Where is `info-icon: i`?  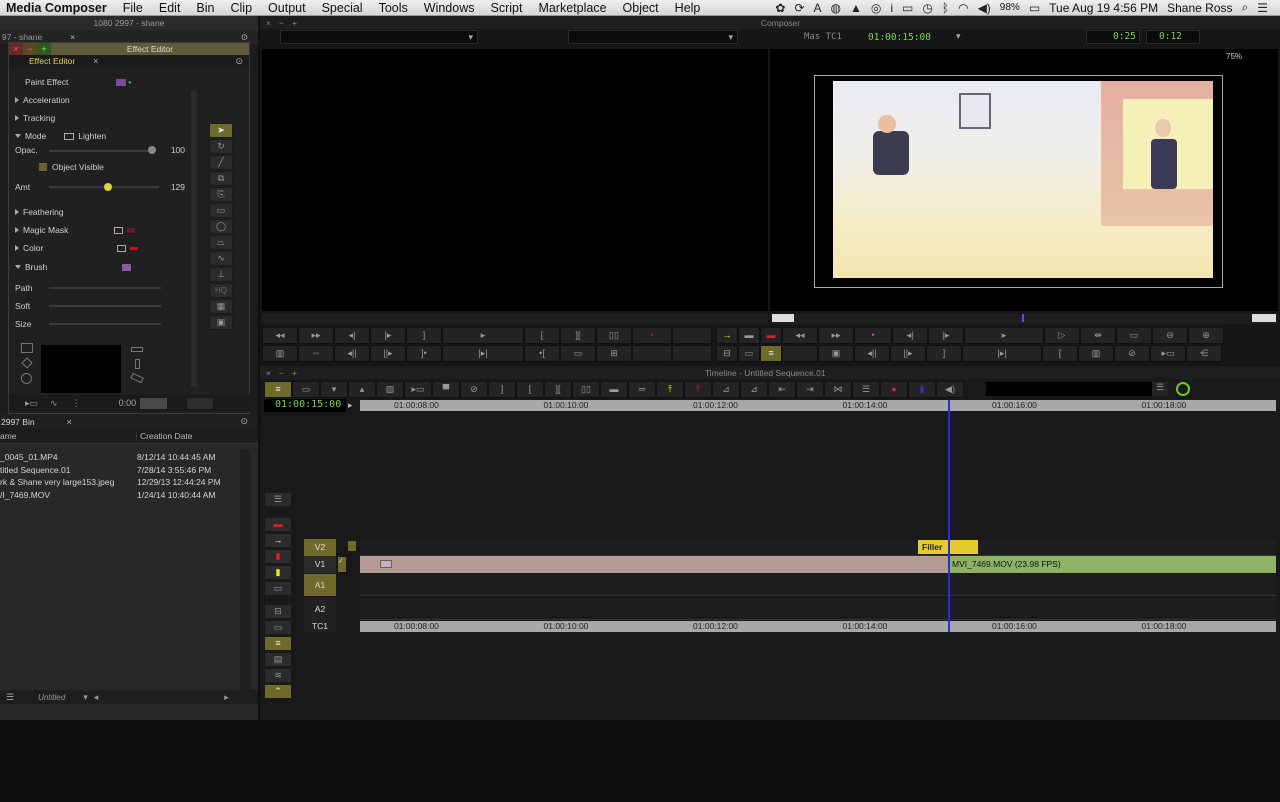 info-icon: i is located at coordinates (891, 8).